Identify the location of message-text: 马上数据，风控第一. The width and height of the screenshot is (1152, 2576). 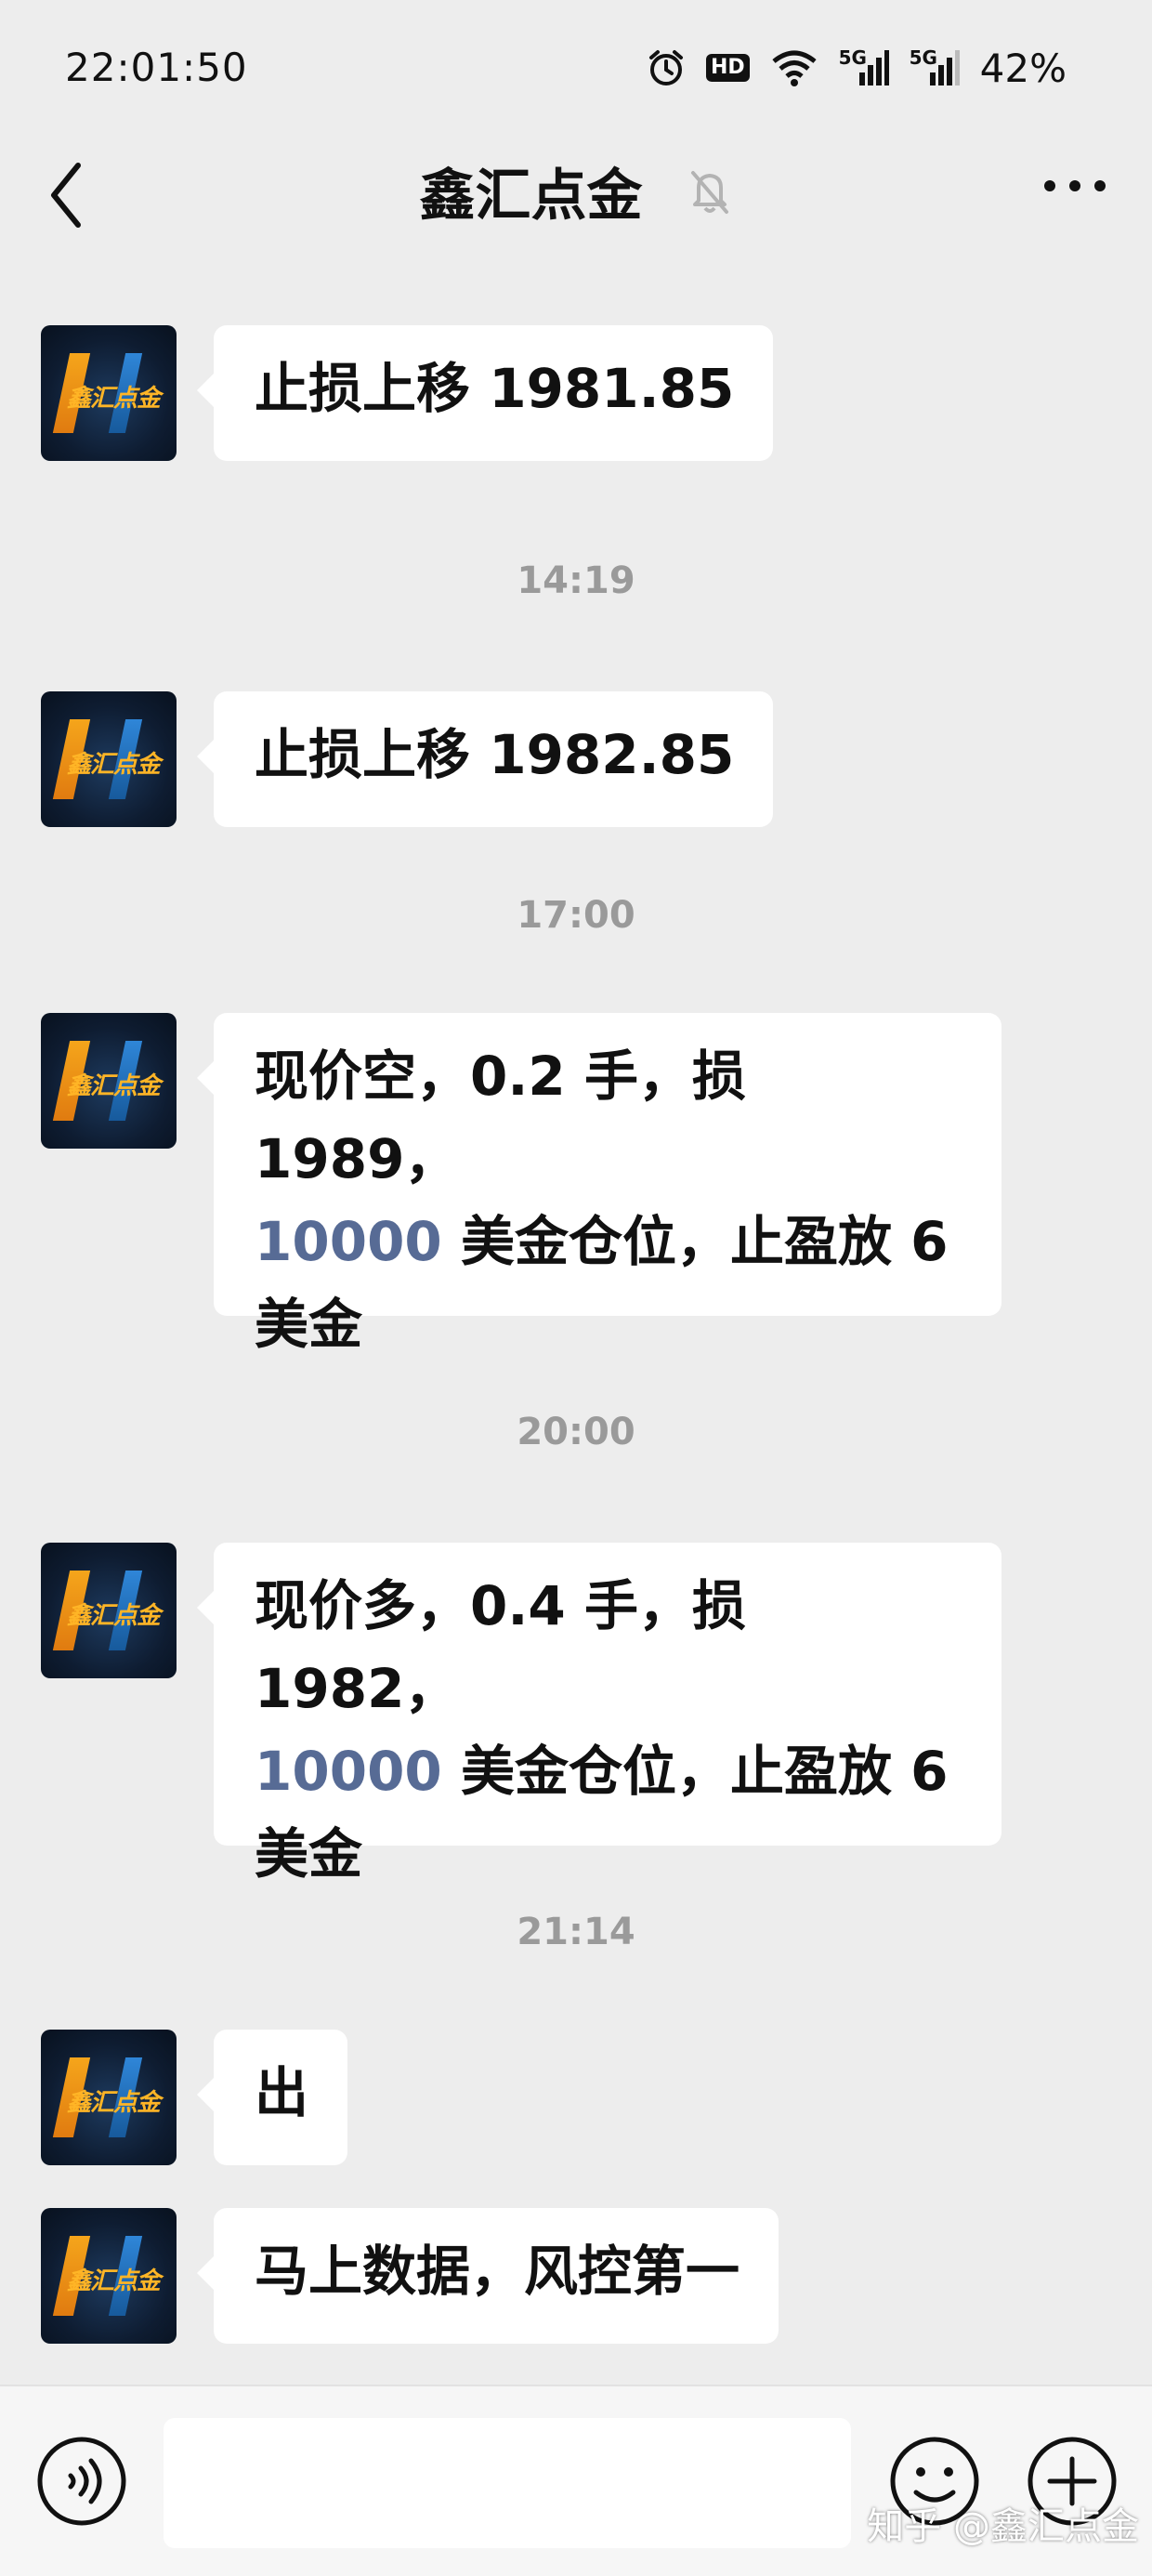
(497, 2271).